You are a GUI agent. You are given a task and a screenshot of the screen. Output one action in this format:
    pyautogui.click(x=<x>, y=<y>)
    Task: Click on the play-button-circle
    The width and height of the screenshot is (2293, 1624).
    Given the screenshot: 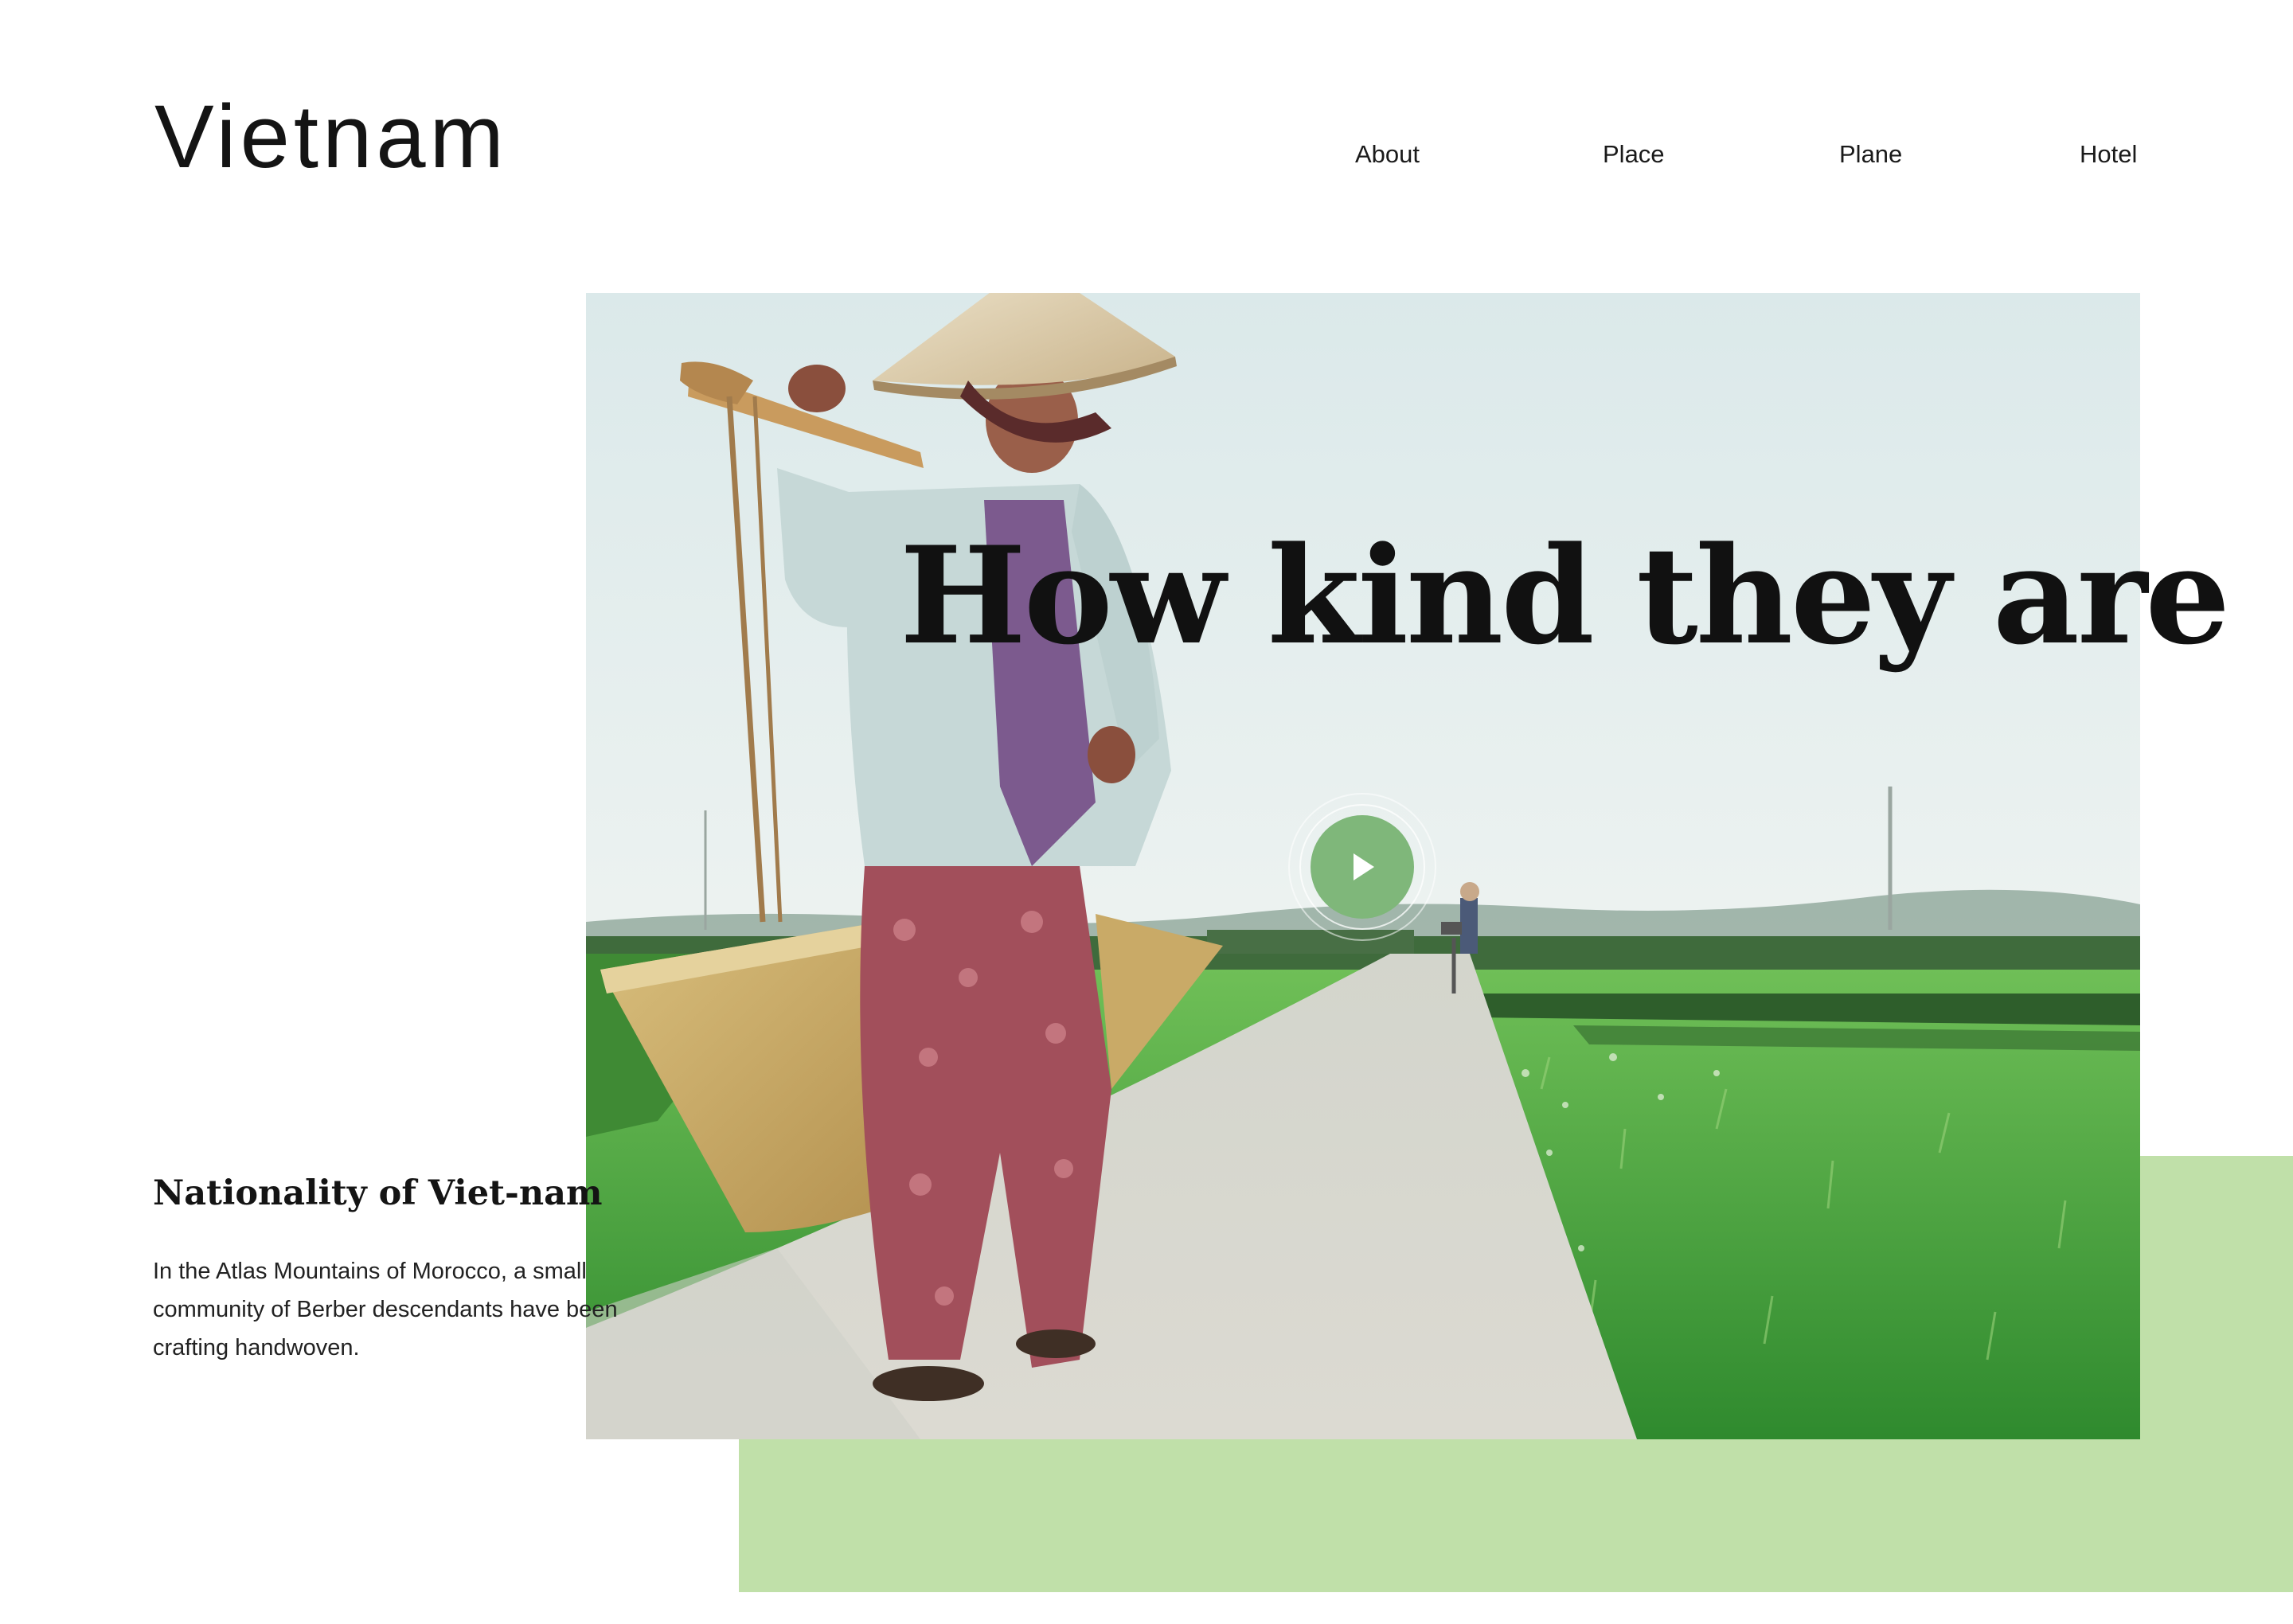 What is the action you would take?
    pyautogui.click(x=1362, y=867)
    